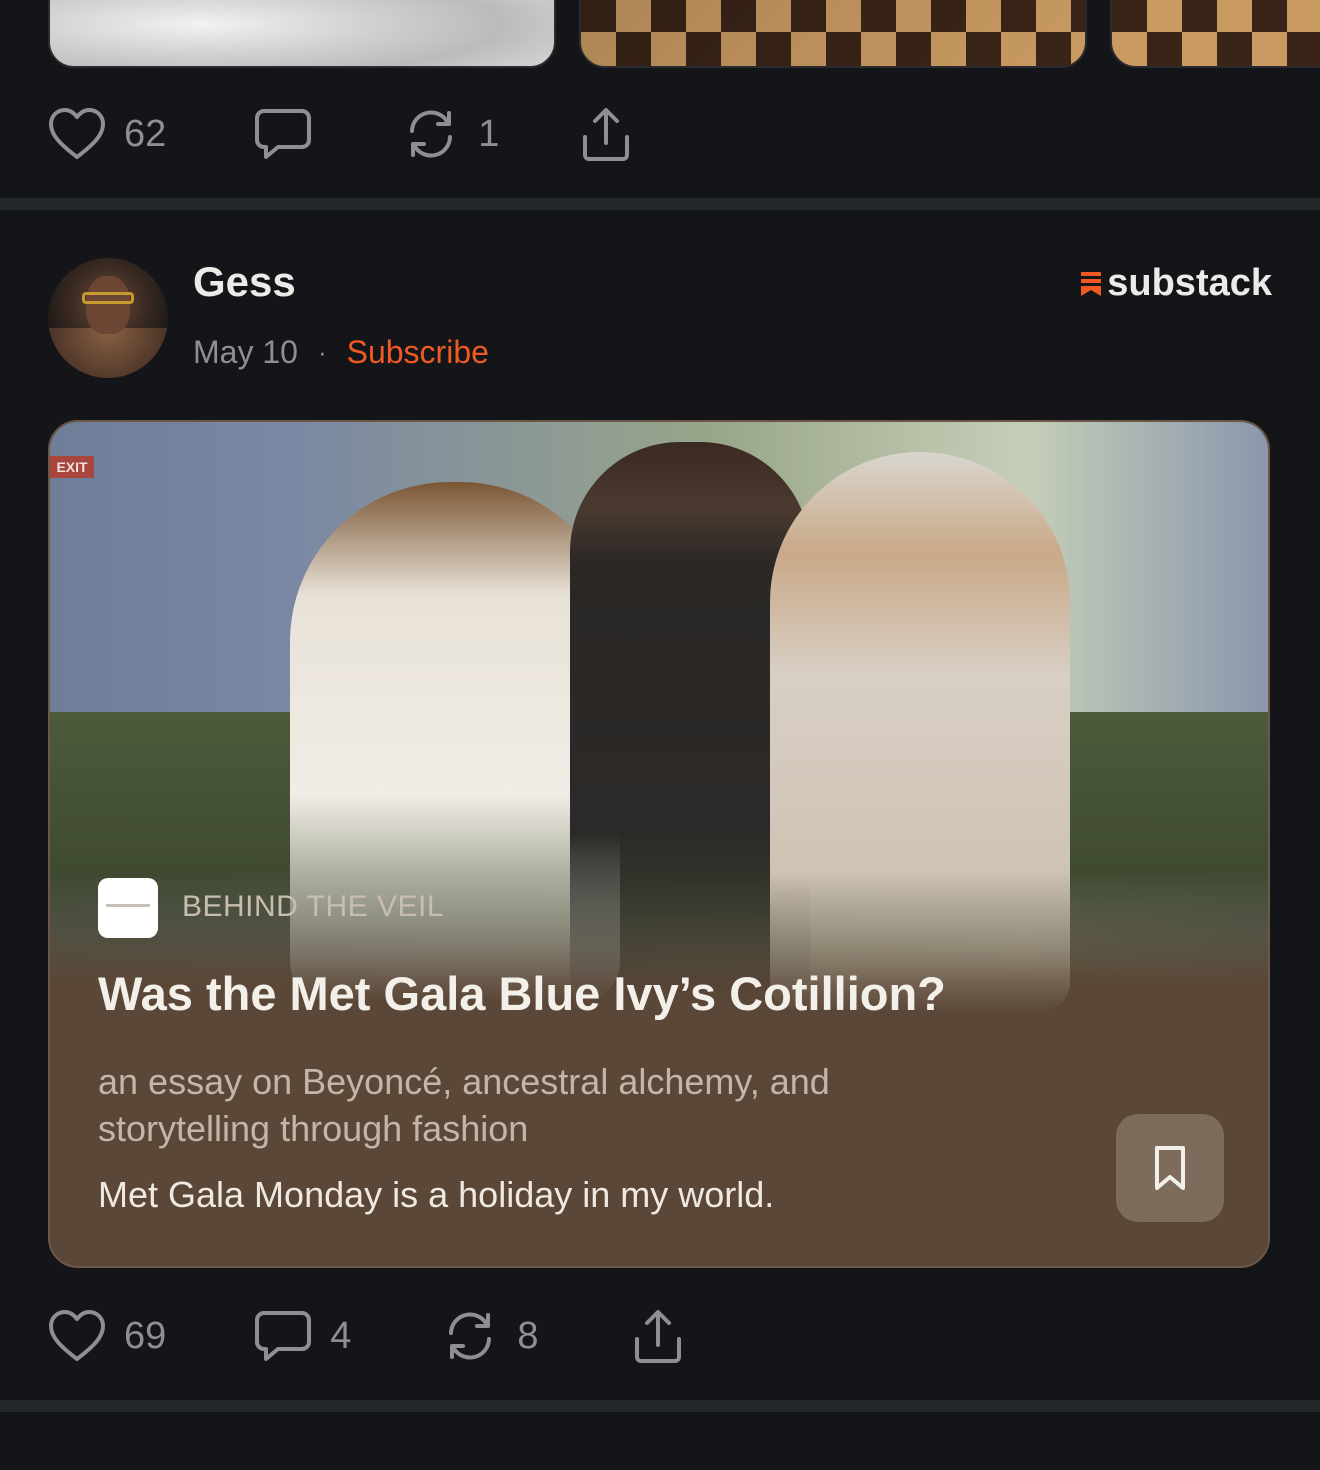 This screenshot has width=1320, height=1470. I want to click on publication-logo, so click(128, 908).